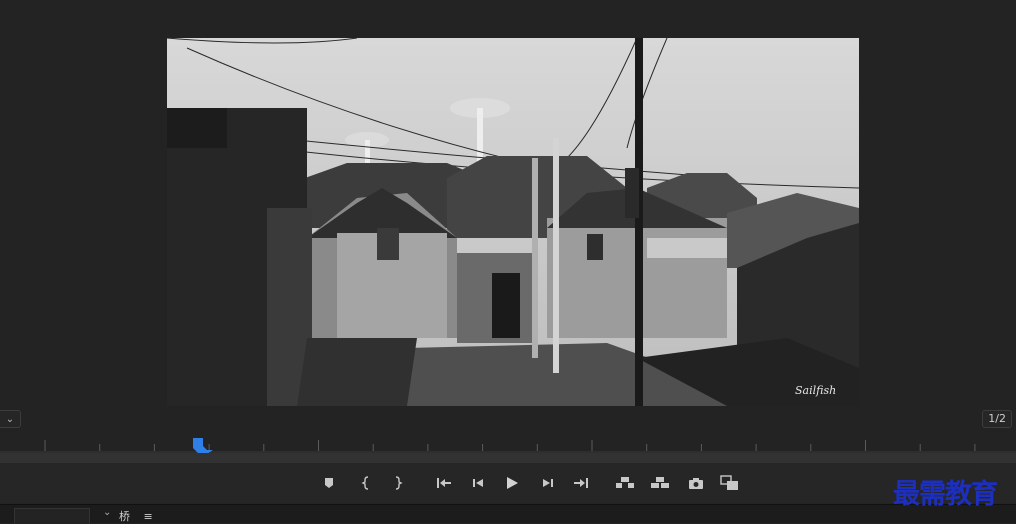 This screenshot has height=524, width=1016. I want to click on extract-button, so click(660, 483).